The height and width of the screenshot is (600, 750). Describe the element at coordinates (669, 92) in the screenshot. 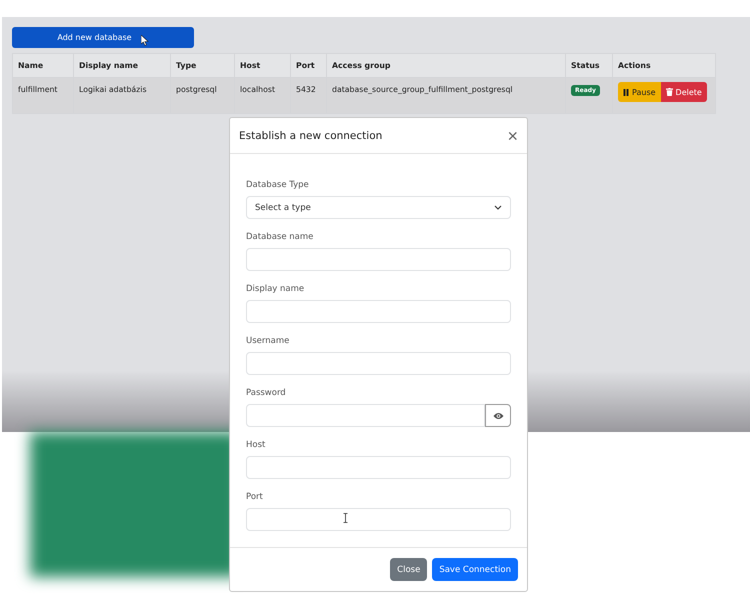

I see `trash-icon` at that location.